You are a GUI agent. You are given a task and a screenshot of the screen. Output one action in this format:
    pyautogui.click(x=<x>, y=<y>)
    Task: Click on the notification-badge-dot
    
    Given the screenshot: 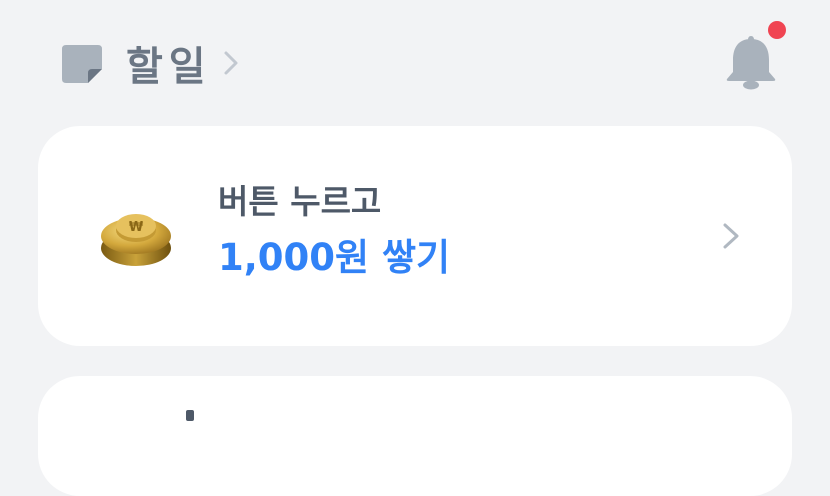 What is the action you would take?
    pyautogui.click(x=777, y=30)
    